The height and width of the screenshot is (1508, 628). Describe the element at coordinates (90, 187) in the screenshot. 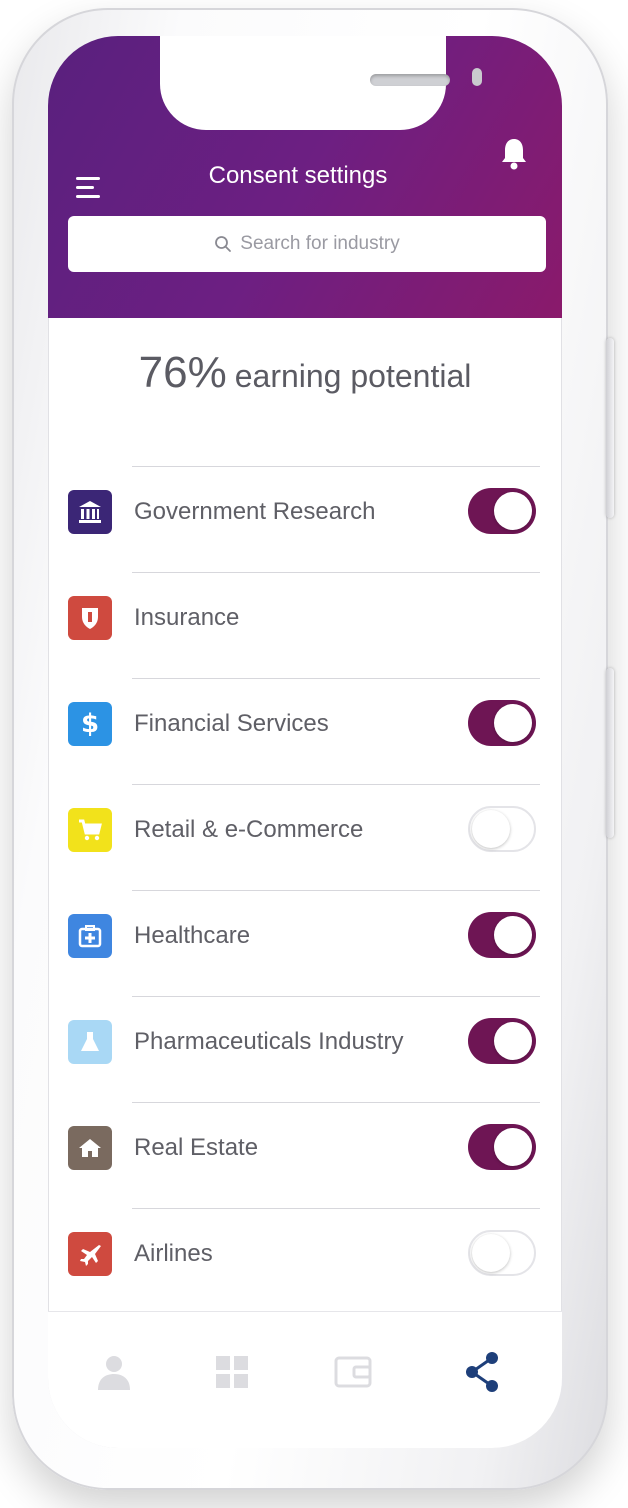

I see `menu-icon` at that location.